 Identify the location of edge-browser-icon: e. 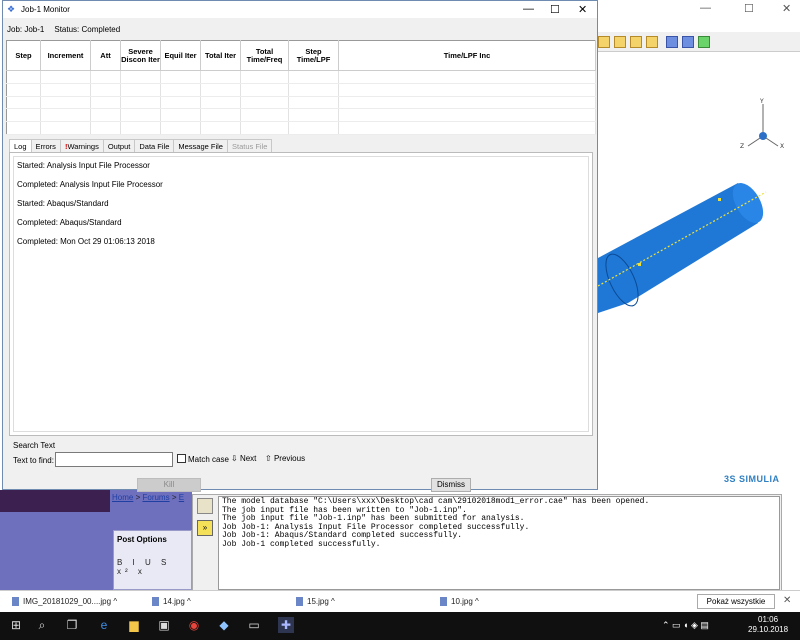
(104, 625).